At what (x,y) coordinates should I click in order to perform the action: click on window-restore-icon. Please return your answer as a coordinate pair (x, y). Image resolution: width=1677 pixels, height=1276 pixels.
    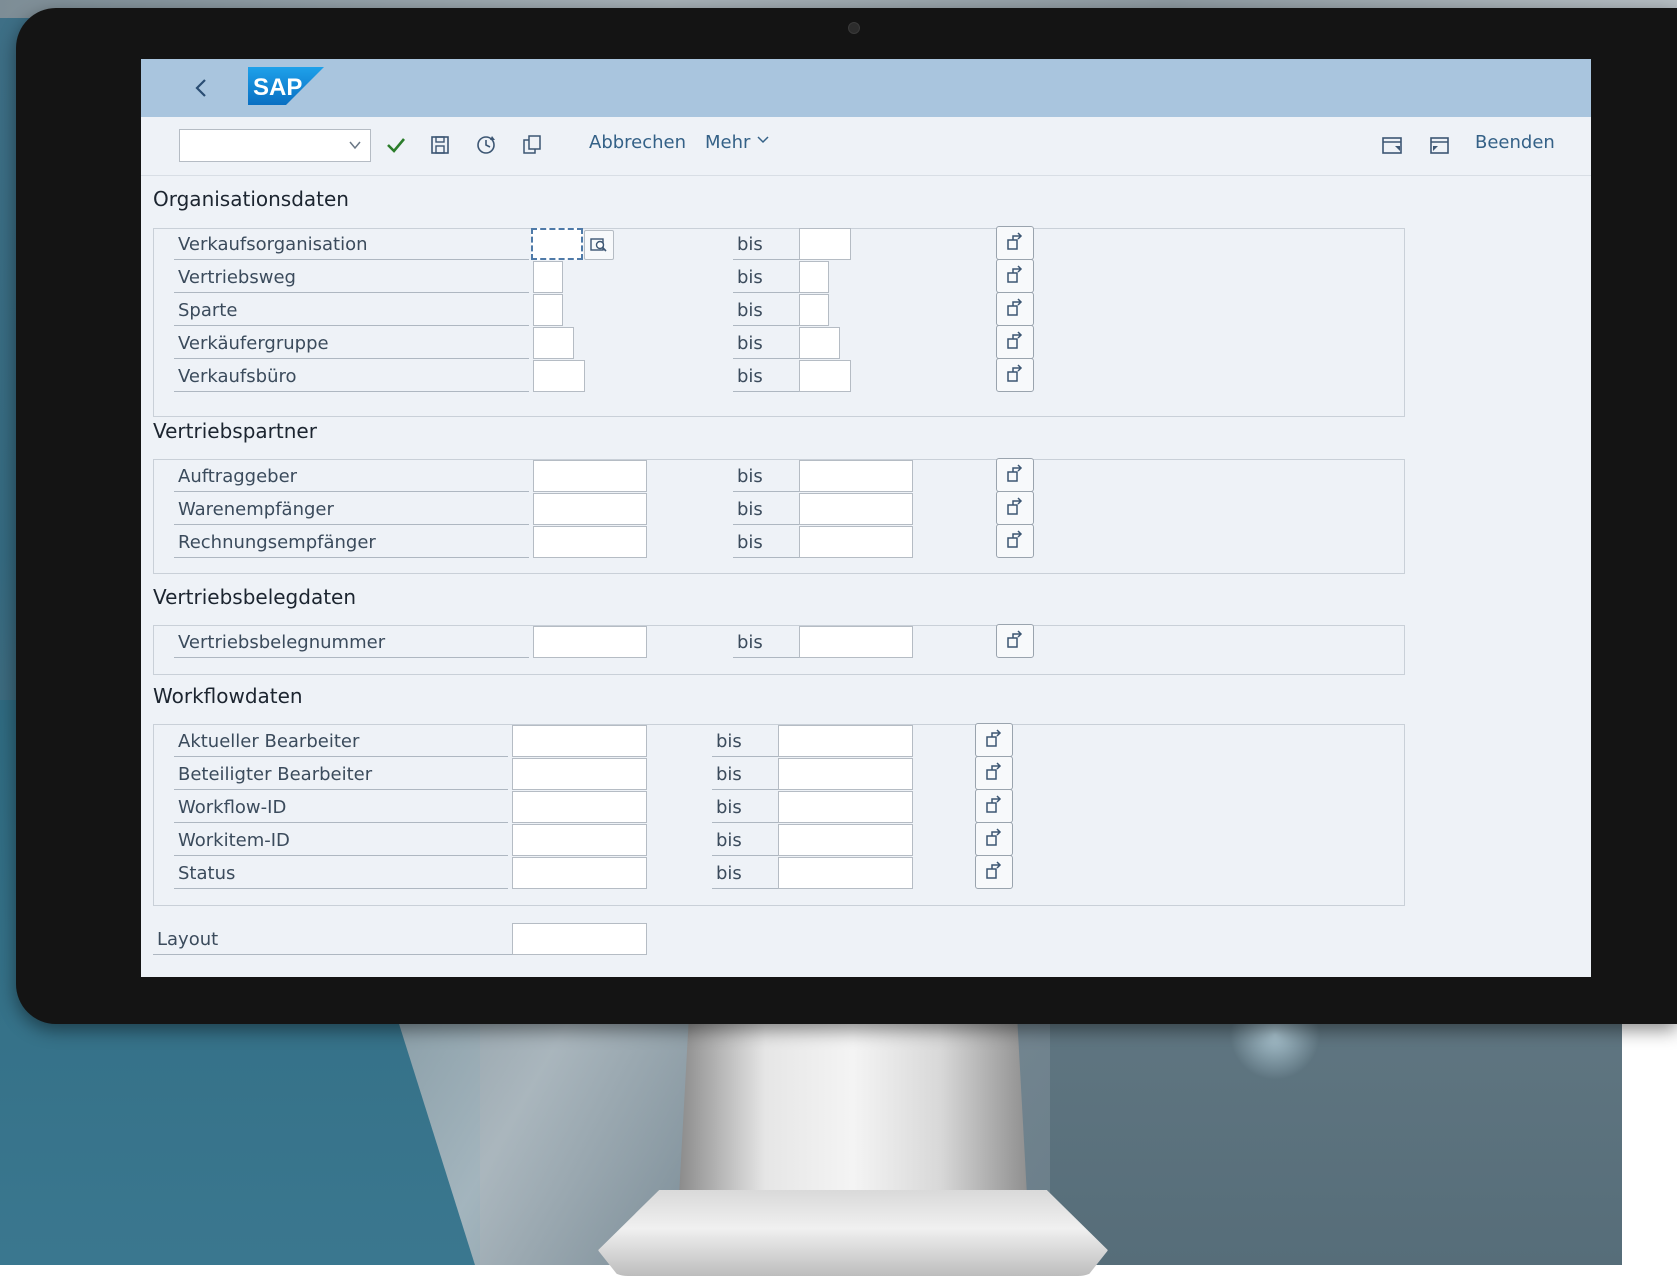
    Looking at the image, I should click on (1439, 145).